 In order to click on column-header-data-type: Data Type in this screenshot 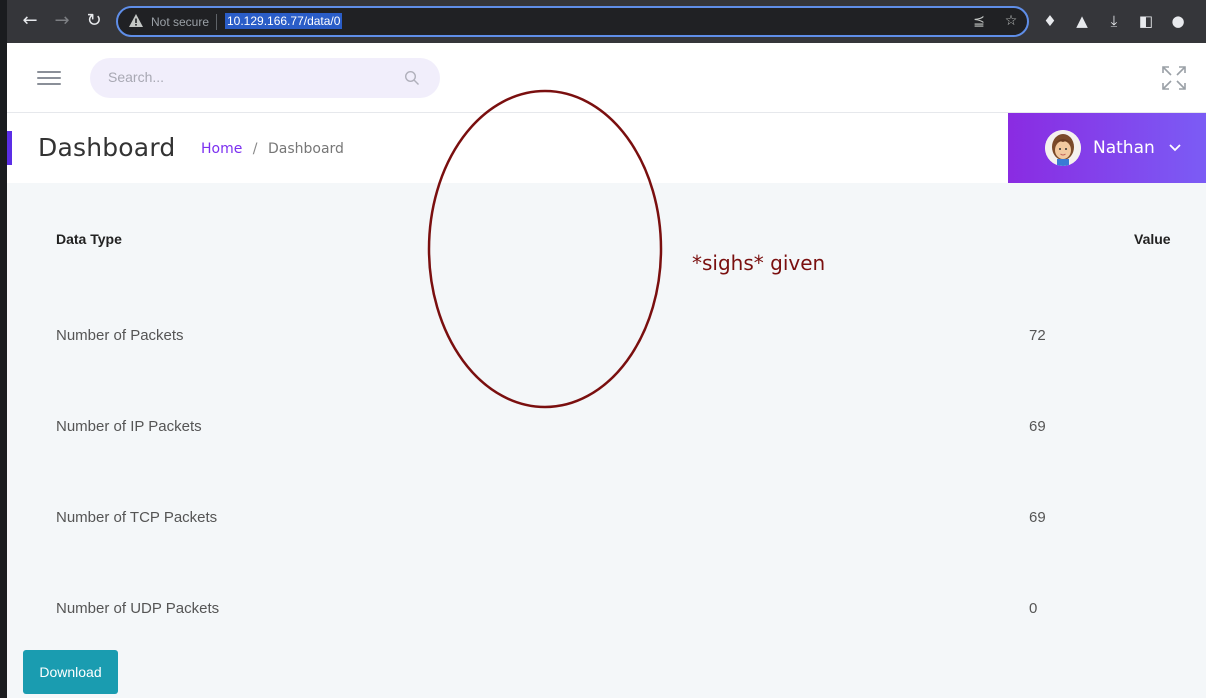, I will do `click(89, 239)`.